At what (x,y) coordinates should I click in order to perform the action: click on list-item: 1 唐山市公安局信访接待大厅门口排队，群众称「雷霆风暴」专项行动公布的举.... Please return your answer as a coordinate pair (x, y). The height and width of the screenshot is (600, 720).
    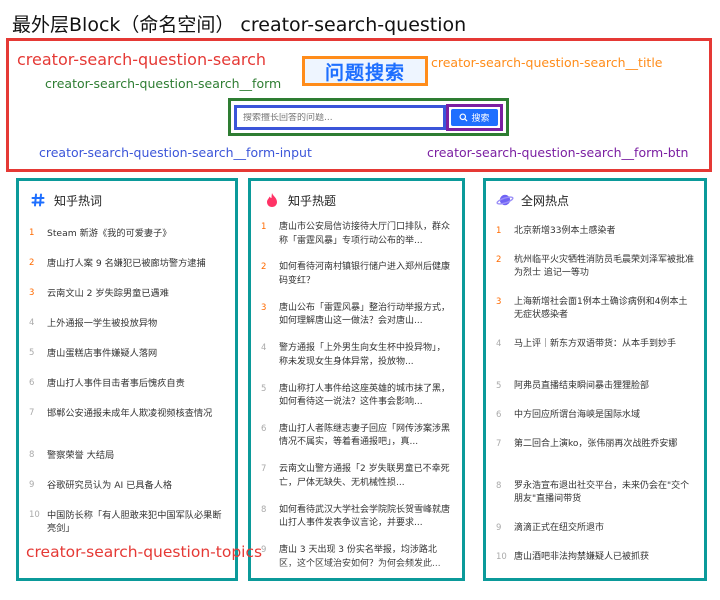
    Looking at the image, I should click on (357, 239).